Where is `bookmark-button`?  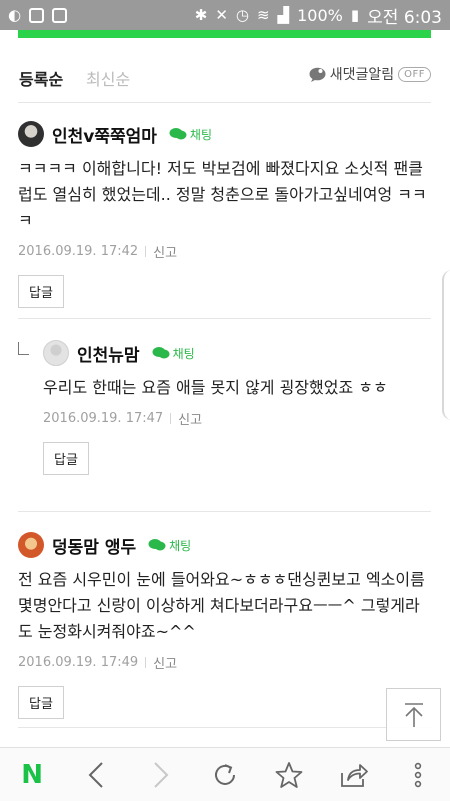
bookmark-button is located at coordinates (289, 775).